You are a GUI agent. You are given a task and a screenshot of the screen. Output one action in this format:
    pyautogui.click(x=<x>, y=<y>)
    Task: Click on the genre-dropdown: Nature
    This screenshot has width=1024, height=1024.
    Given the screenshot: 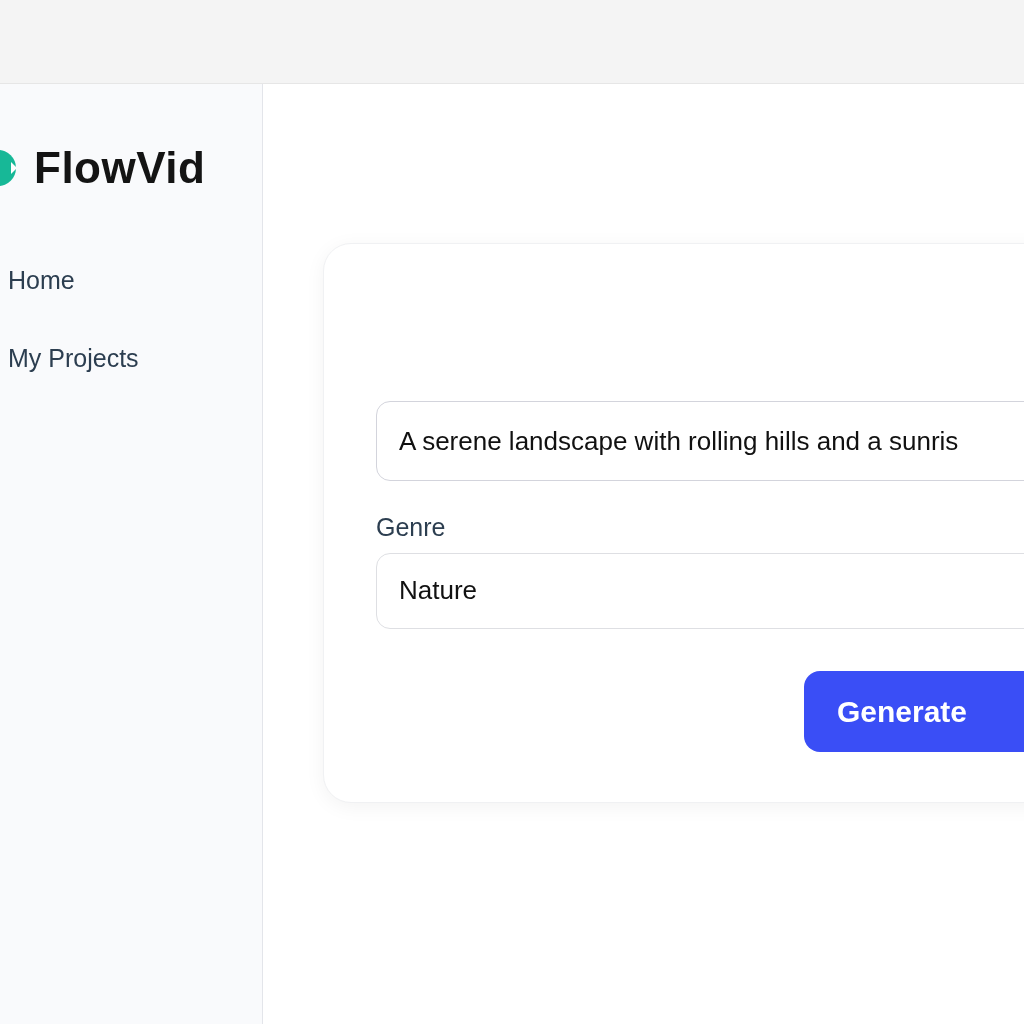 What is the action you would take?
    pyautogui.click(x=700, y=590)
    